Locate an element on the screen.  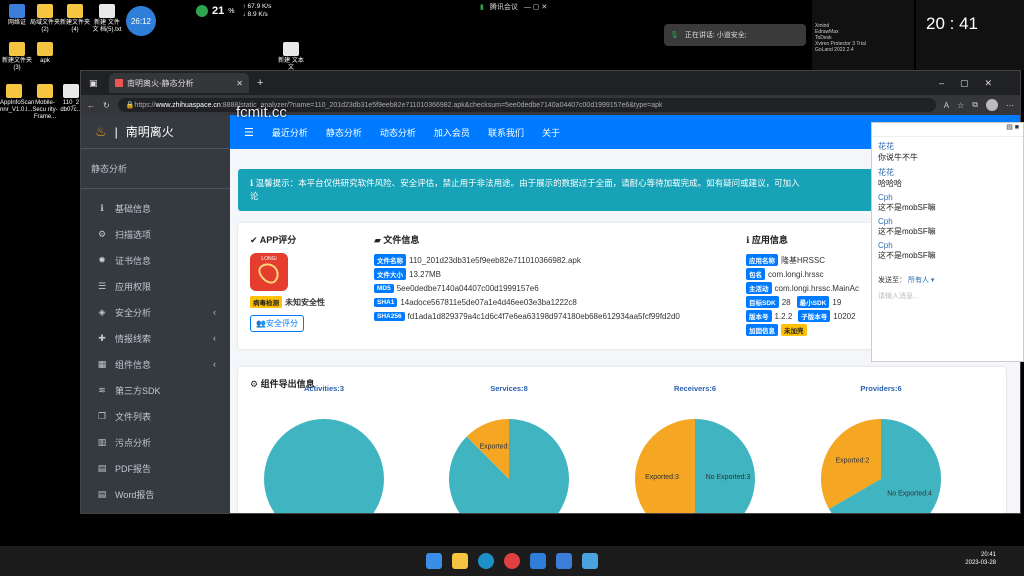
tab-title: 南明离火-静态分析 is located at coordinates (160, 83).